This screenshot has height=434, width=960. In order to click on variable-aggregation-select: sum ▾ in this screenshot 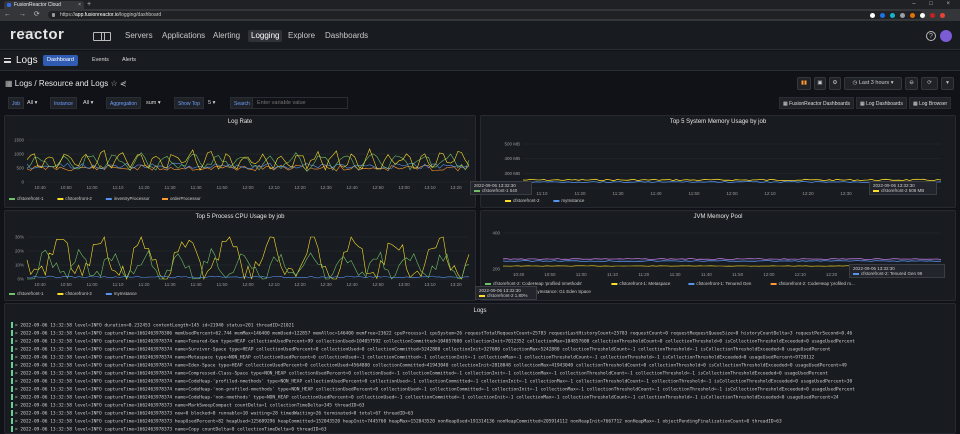, I will do `click(153, 103)`.